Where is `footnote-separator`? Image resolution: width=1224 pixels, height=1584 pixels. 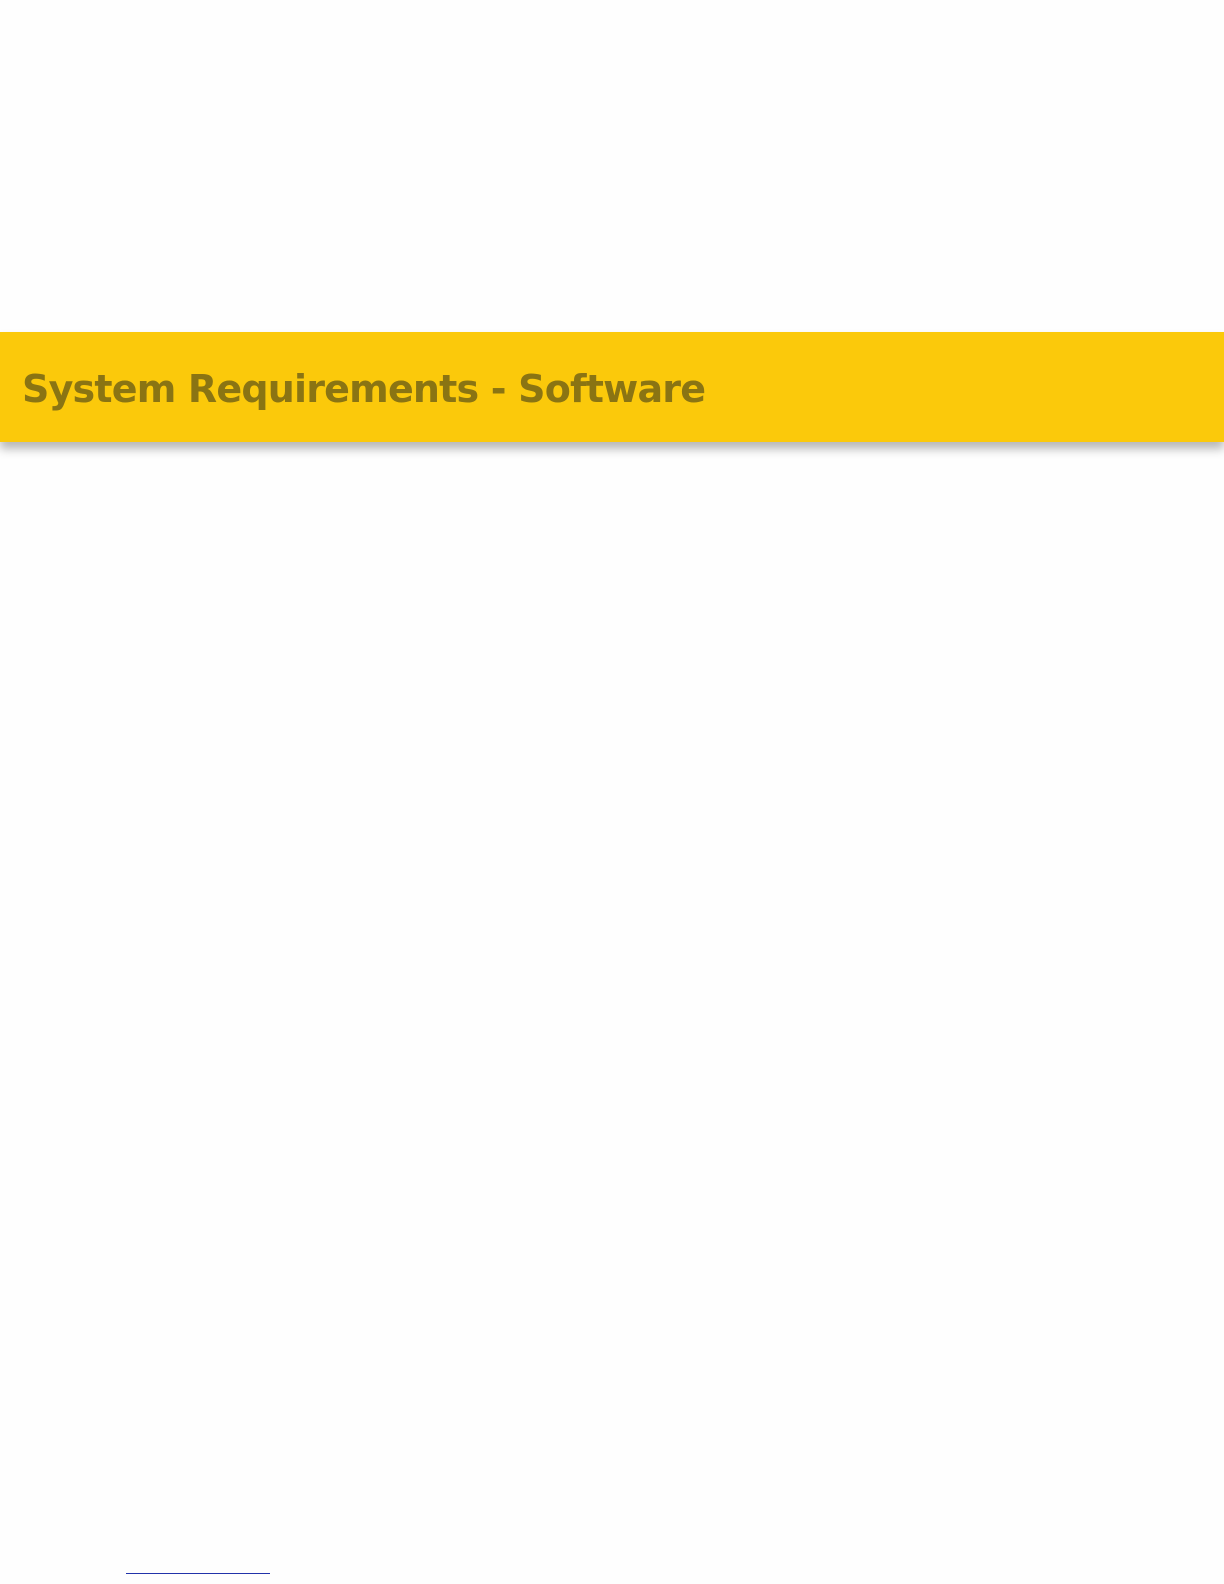 footnote-separator is located at coordinates (198, 1573).